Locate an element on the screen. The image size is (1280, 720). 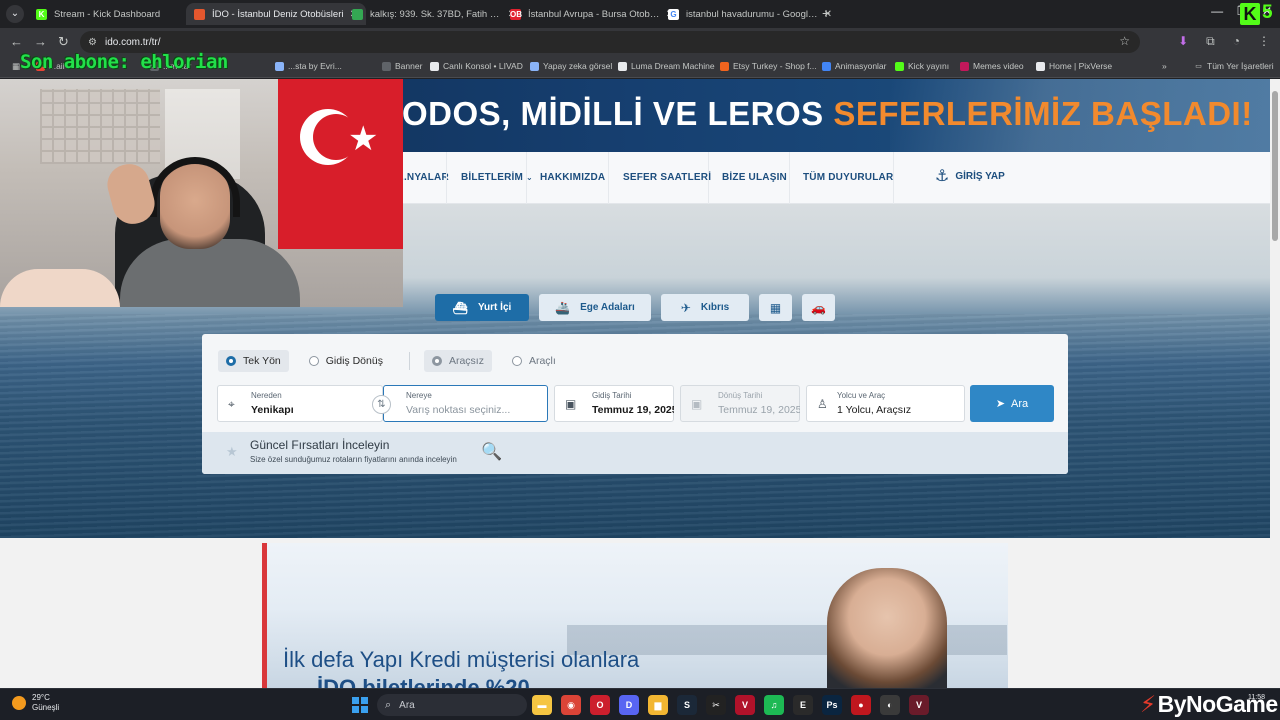
browser-tab: İDO - İstanbul Deniz Otobüsleri✕ is located at coordinates (276, 14).